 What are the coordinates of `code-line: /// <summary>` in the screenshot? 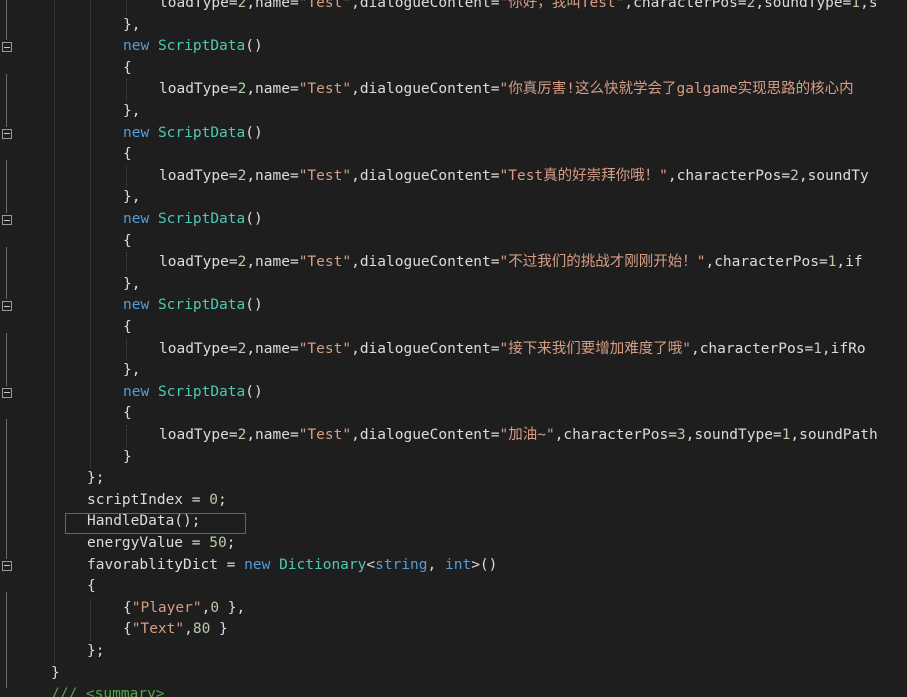 It's located at (108, 690).